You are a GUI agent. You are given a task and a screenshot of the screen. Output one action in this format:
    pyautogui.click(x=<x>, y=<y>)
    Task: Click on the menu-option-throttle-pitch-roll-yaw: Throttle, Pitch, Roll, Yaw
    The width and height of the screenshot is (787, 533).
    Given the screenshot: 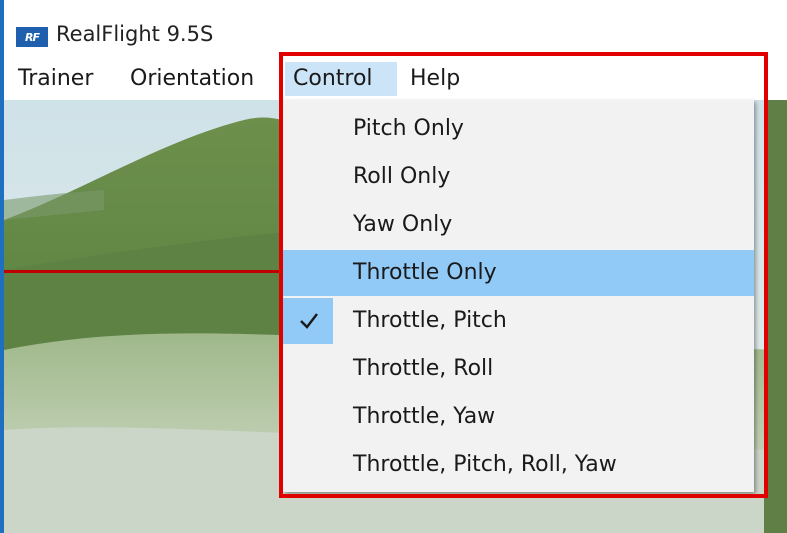 What is the action you would take?
    pyautogui.click(x=518, y=465)
    